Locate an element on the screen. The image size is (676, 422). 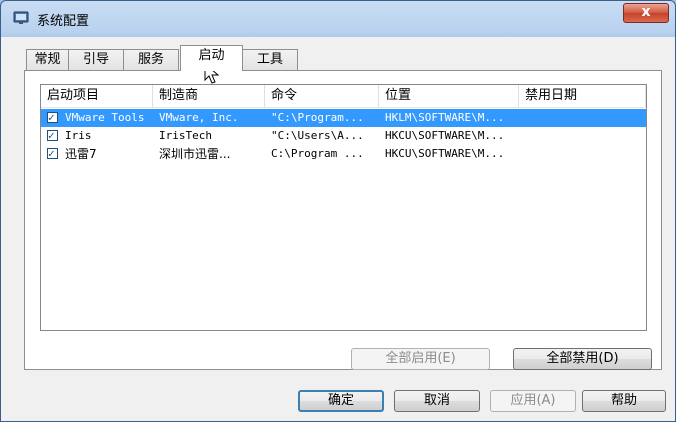
startup-item-name: VMware Tools is located at coordinates (105, 117).